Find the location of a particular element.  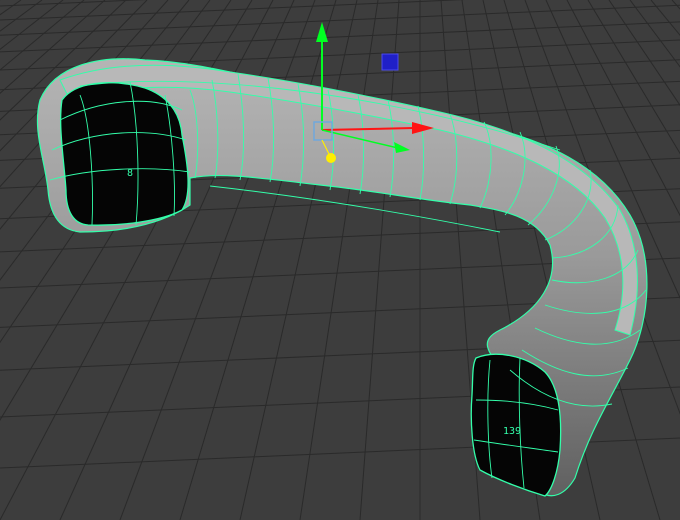

pivot-point is located at coordinates (331, 158).